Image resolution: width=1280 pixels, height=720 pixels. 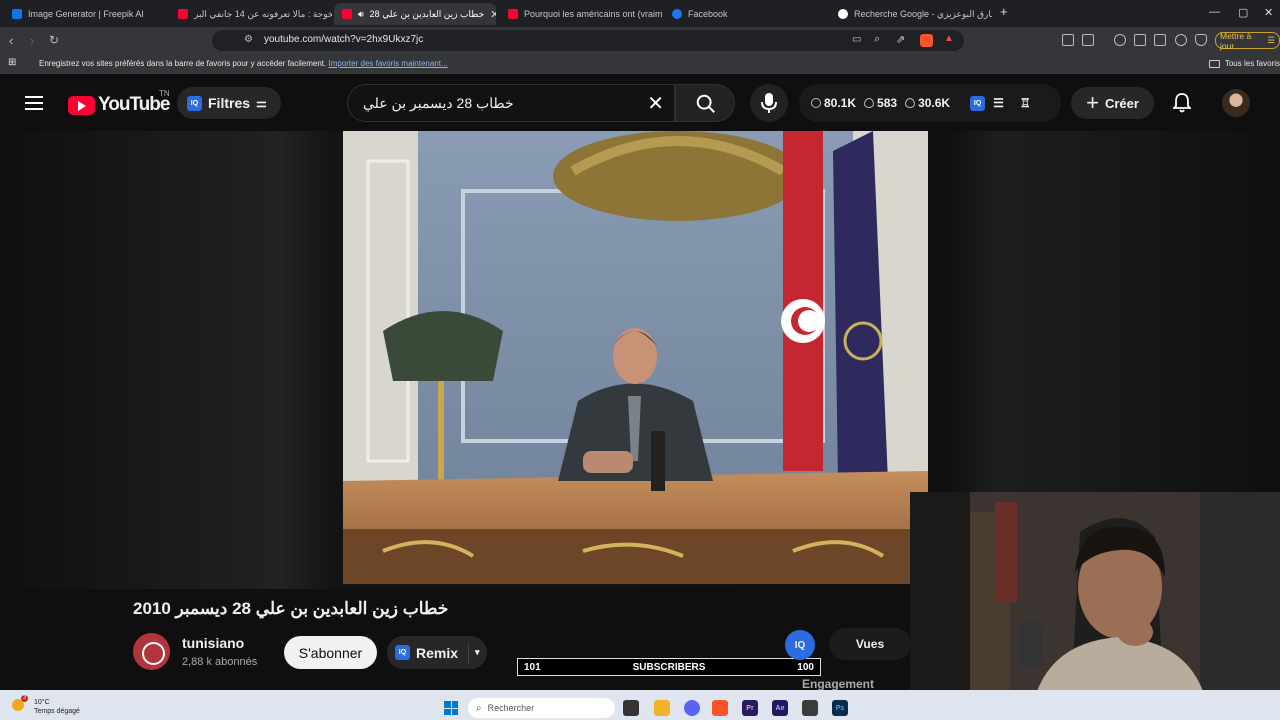 I want to click on brave-shields-icon, so click(x=926, y=40).